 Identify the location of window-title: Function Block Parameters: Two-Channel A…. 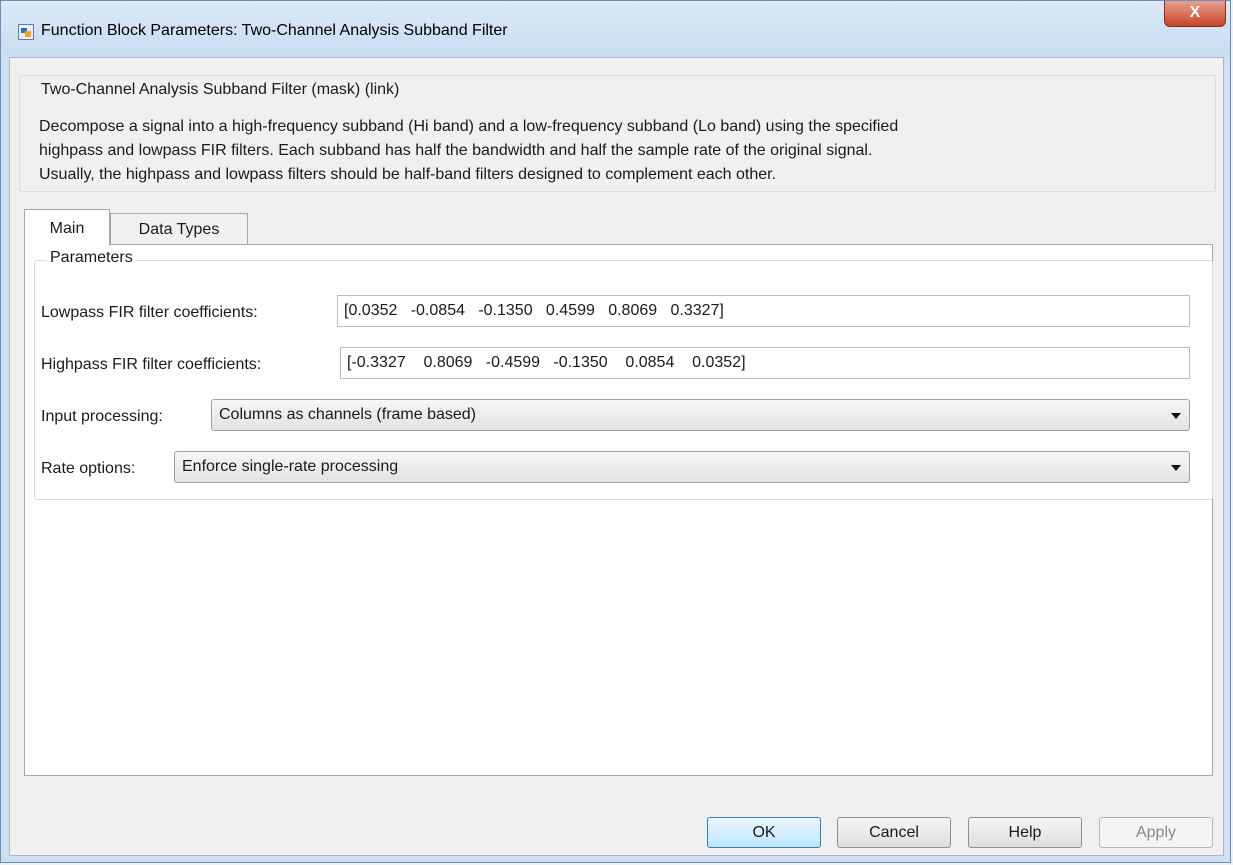
(274, 30).